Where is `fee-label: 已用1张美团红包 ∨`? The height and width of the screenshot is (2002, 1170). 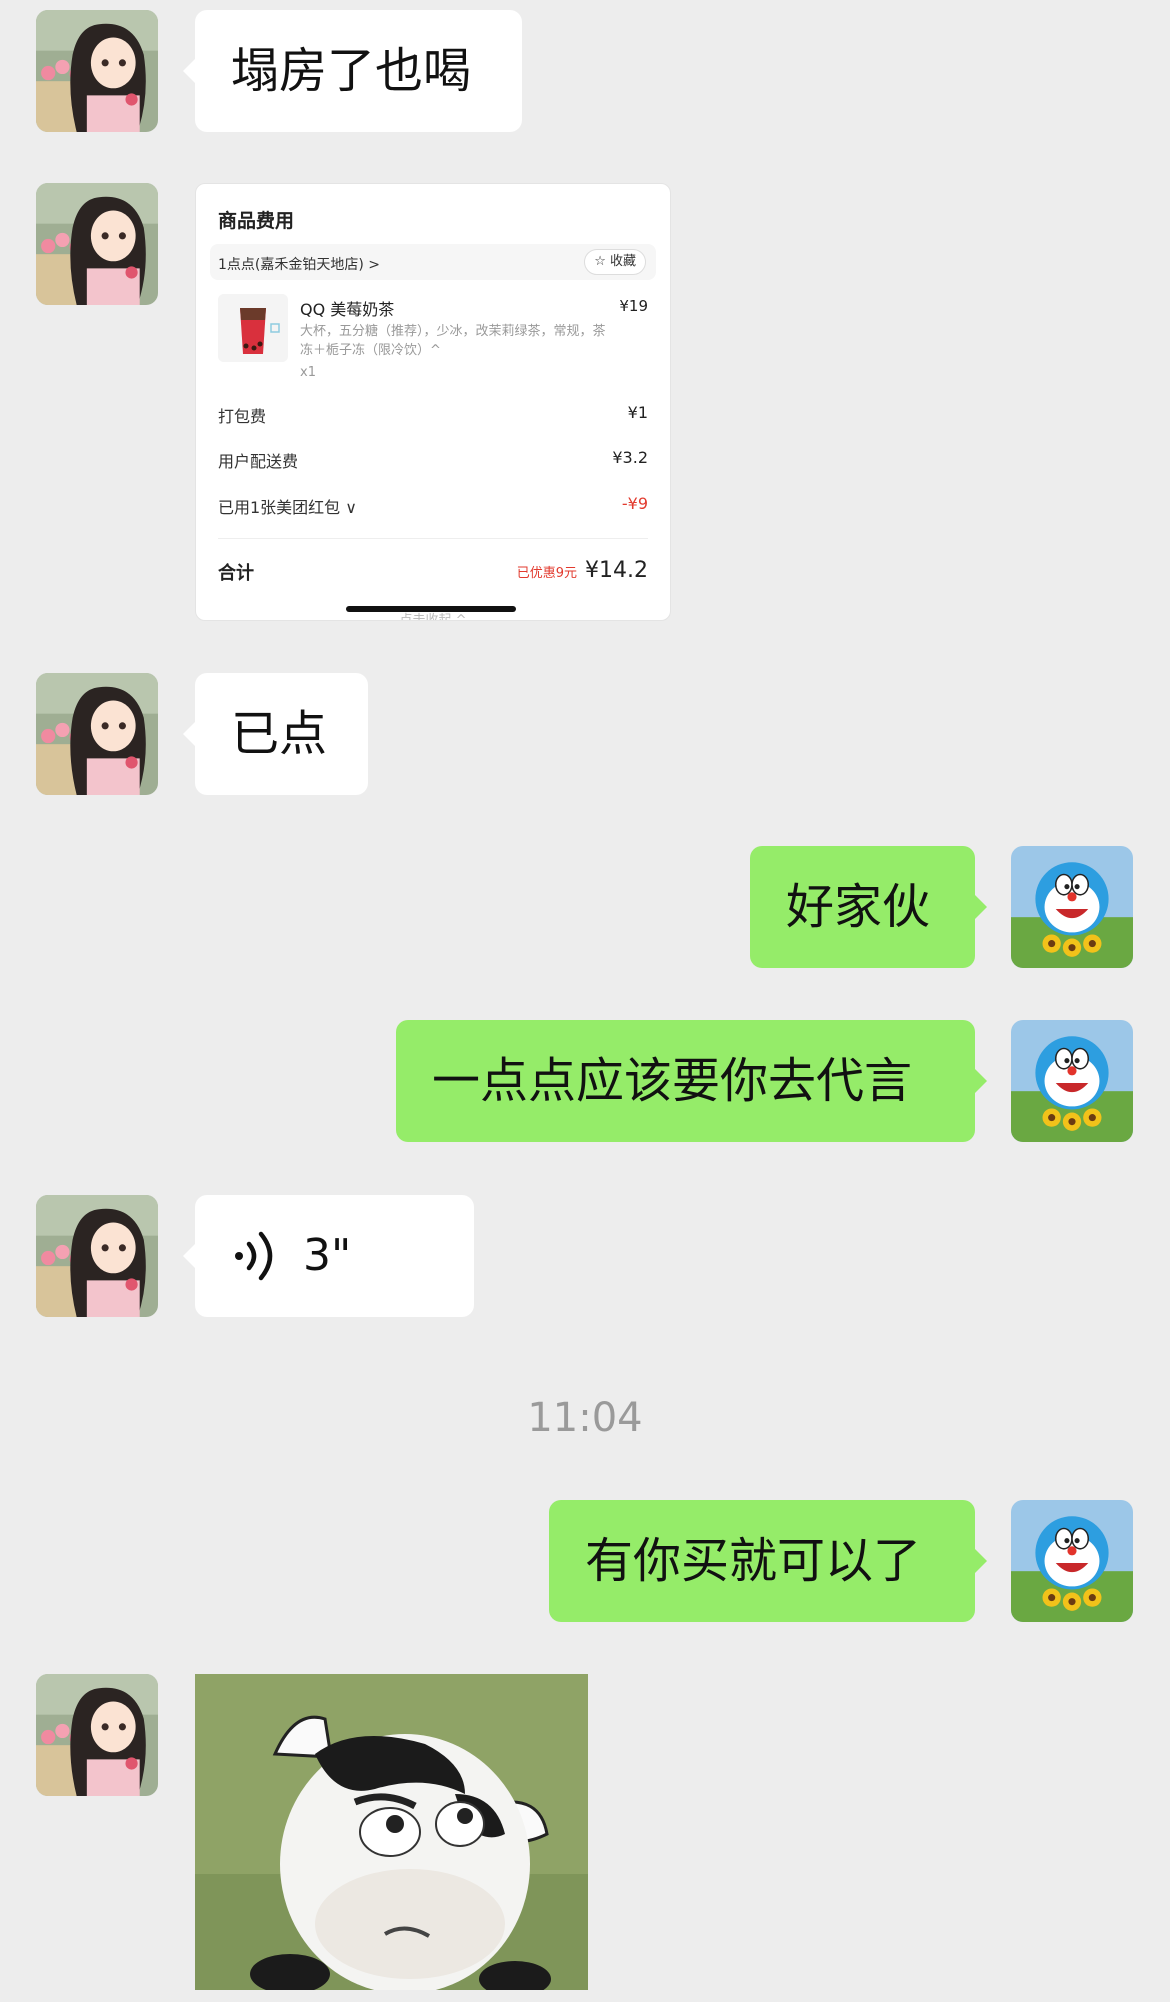
fee-label: 已用1张美团红包 ∨ is located at coordinates (287, 507).